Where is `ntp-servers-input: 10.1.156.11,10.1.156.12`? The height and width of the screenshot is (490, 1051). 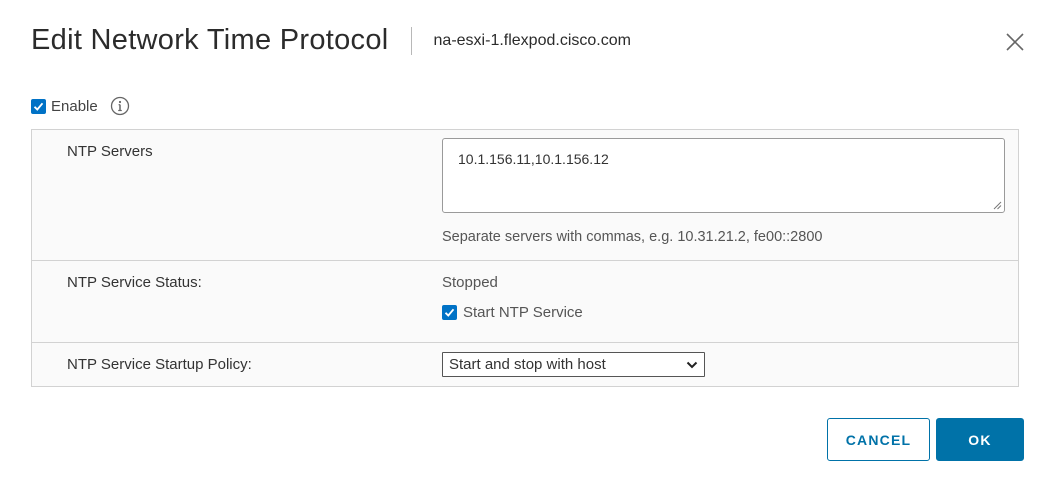 ntp-servers-input: 10.1.156.11,10.1.156.12 is located at coordinates (723, 175).